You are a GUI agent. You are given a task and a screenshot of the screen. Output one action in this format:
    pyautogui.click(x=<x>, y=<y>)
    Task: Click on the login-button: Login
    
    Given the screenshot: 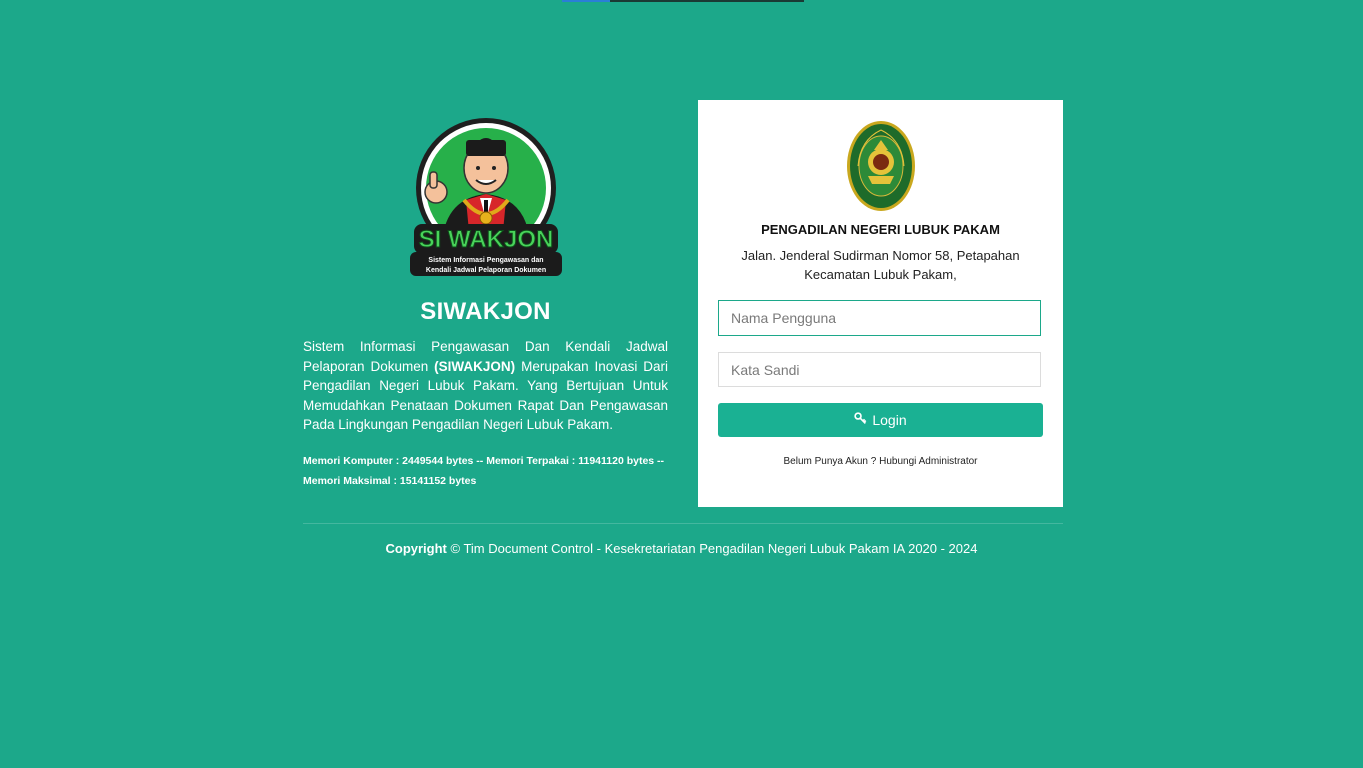 What is the action you would take?
    pyautogui.click(x=880, y=420)
    